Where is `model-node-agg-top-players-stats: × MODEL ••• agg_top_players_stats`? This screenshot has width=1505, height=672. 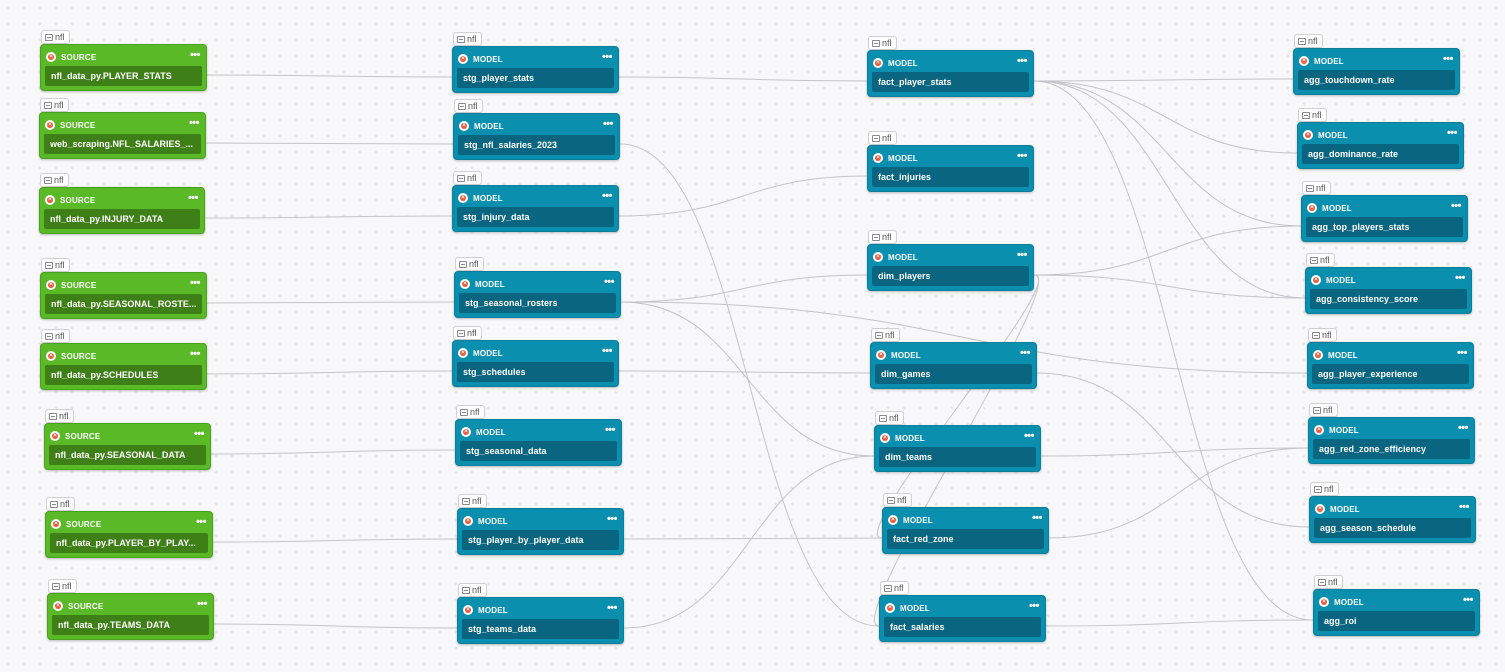 model-node-agg-top-players-stats: × MODEL ••• agg_top_players_stats is located at coordinates (1384, 218).